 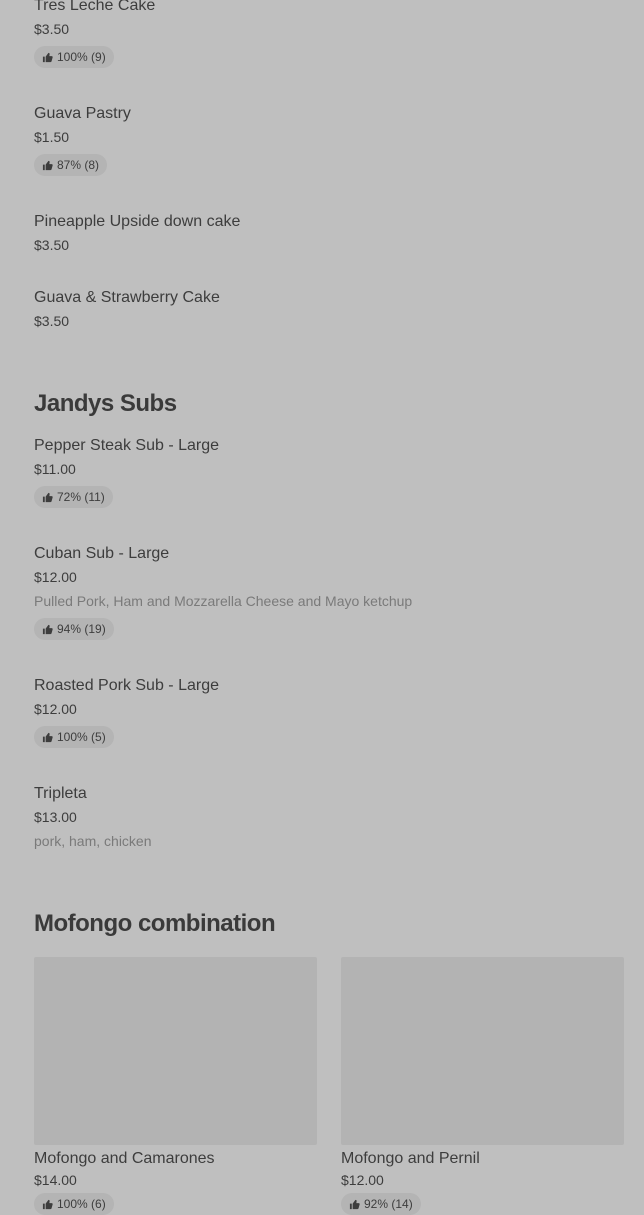 What do you see at coordinates (81, 629) in the screenshot?
I see `rating-text: 94% (19)` at bounding box center [81, 629].